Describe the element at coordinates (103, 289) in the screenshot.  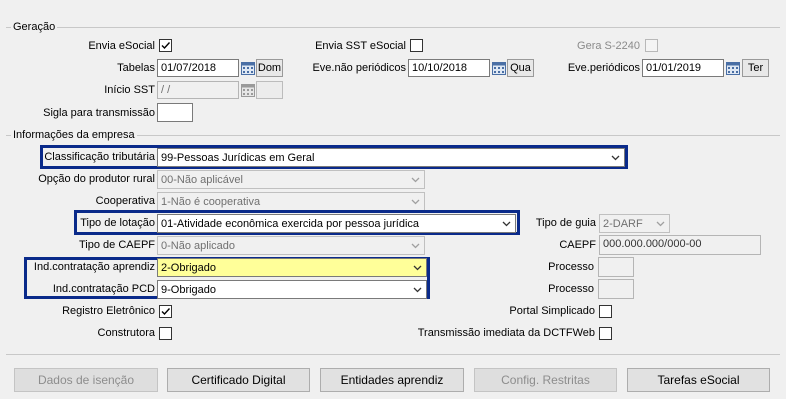
I see `pcd-label: Ind.contratação PCD` at that location.